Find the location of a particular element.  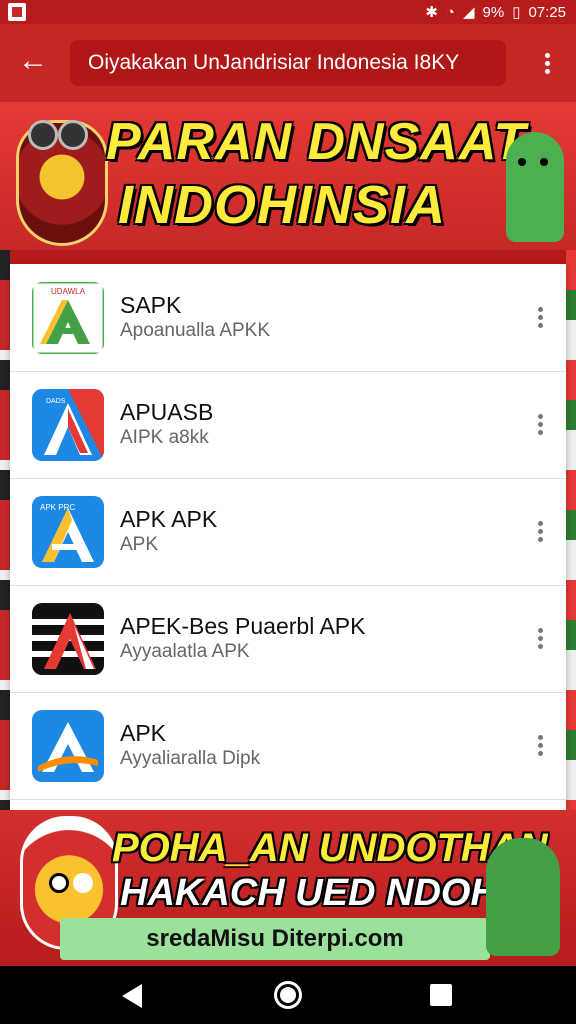

blue-a-swoosh-icon is located at coordinates (68, 746).